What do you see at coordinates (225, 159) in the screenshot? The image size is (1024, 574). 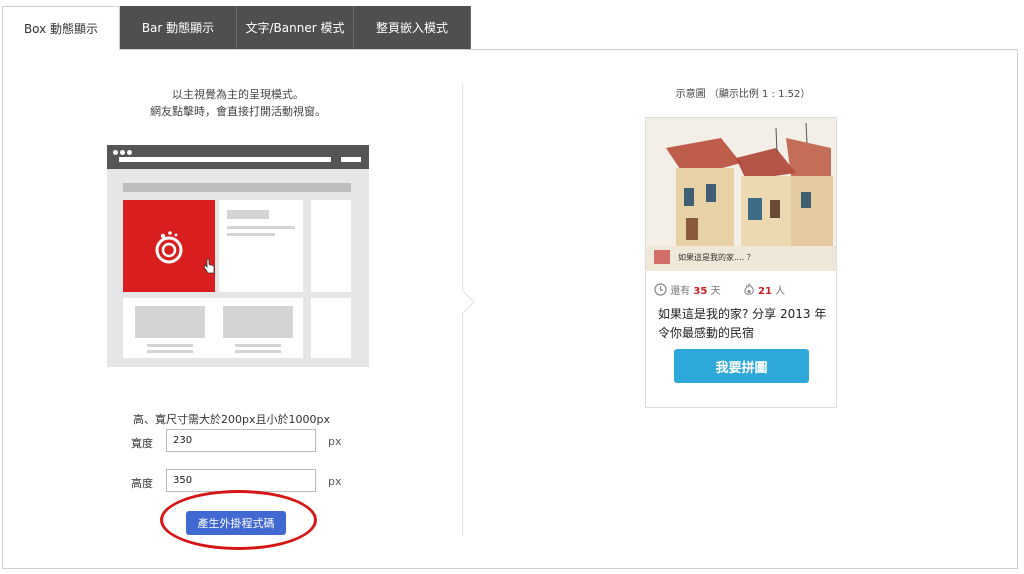 I see `address-bar` at bounding box center [225, 159].